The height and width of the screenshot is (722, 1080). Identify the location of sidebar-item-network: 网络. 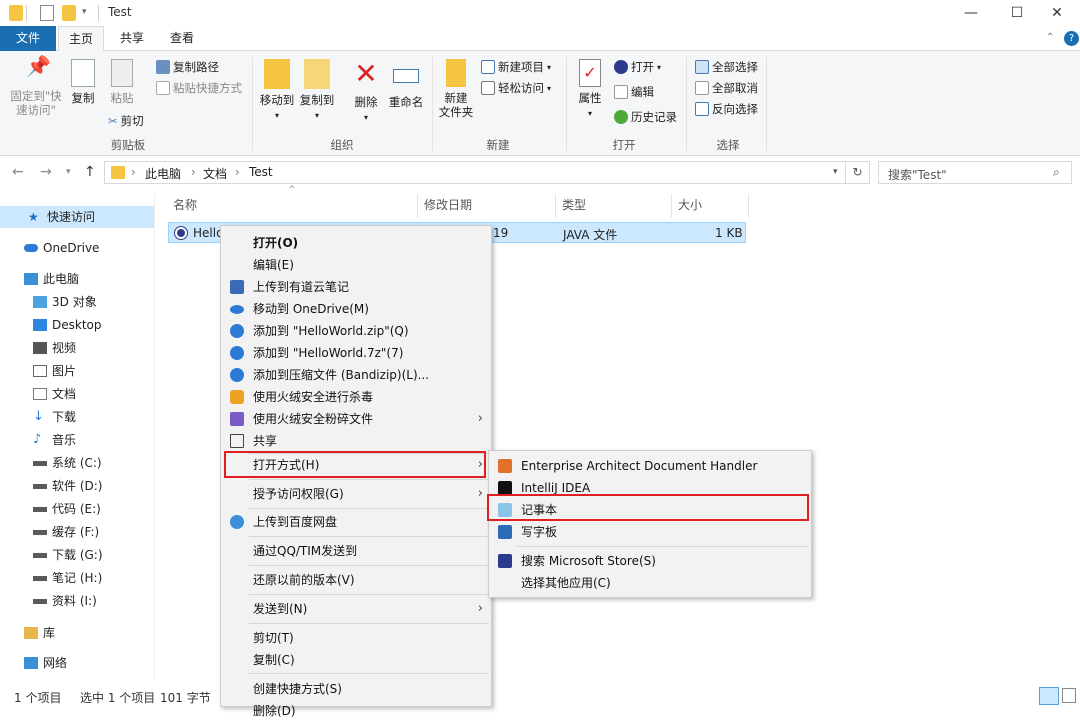
(77, 663).